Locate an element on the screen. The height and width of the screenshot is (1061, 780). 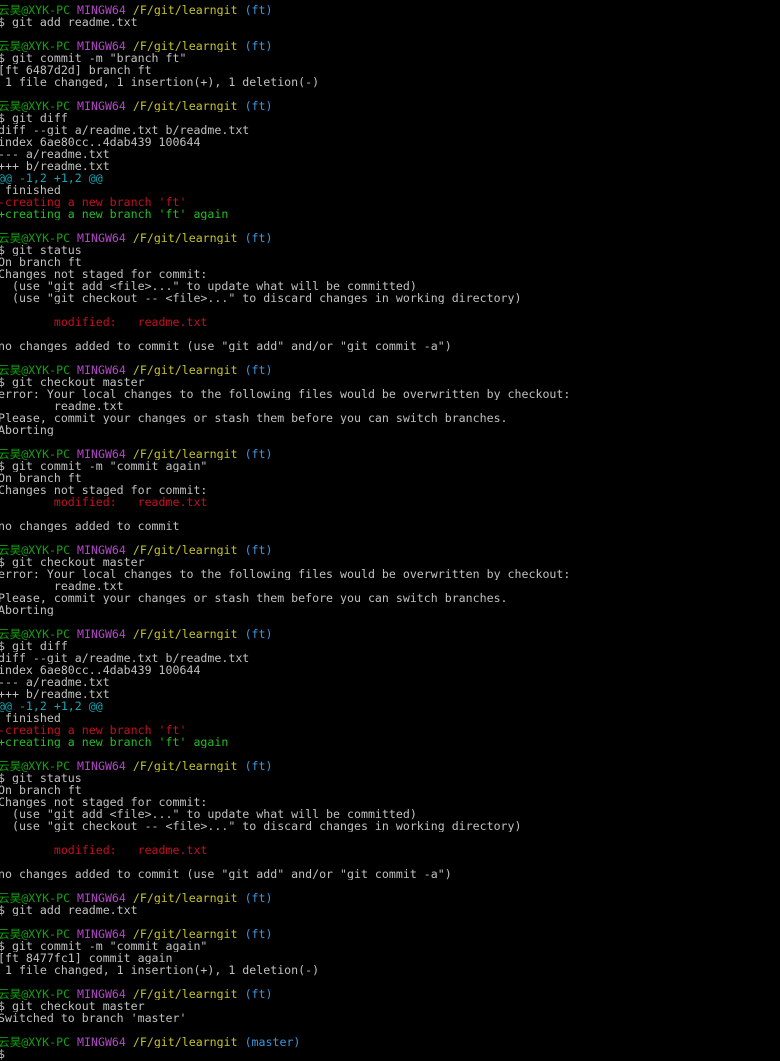
output-line: $ git add readme.txt is located at coordinates (390, 22).